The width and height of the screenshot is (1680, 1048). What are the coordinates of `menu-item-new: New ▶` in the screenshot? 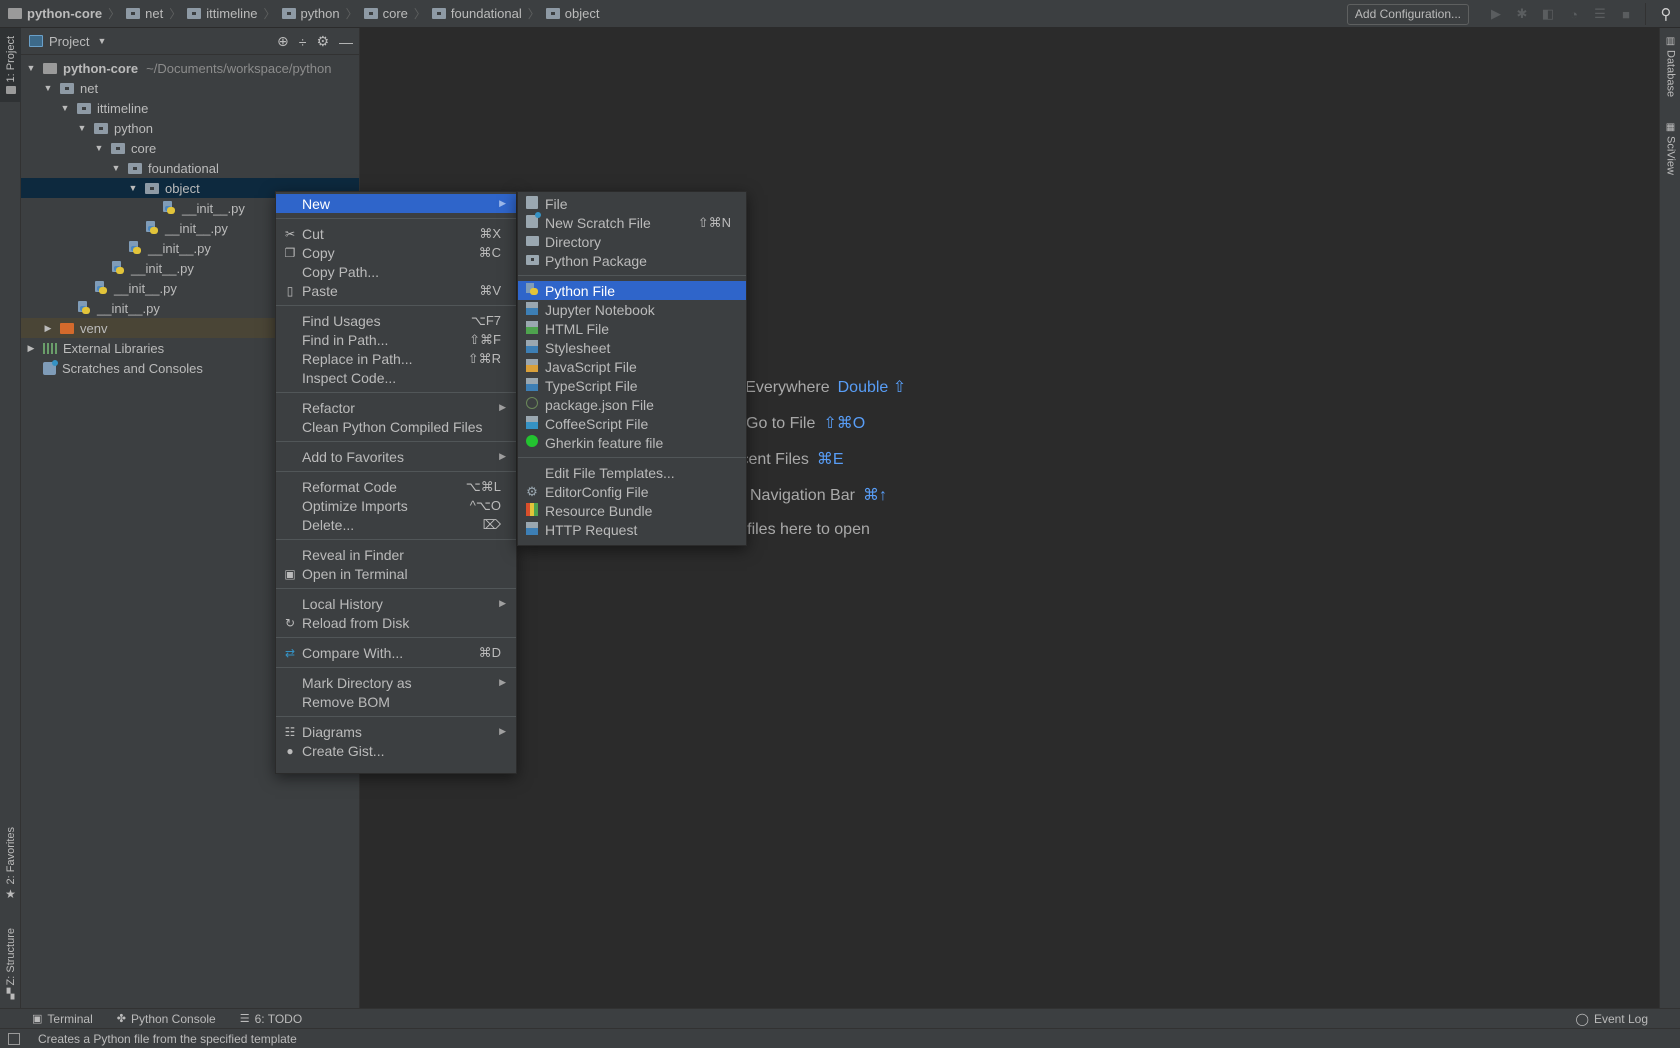 It's located at (396, 203).